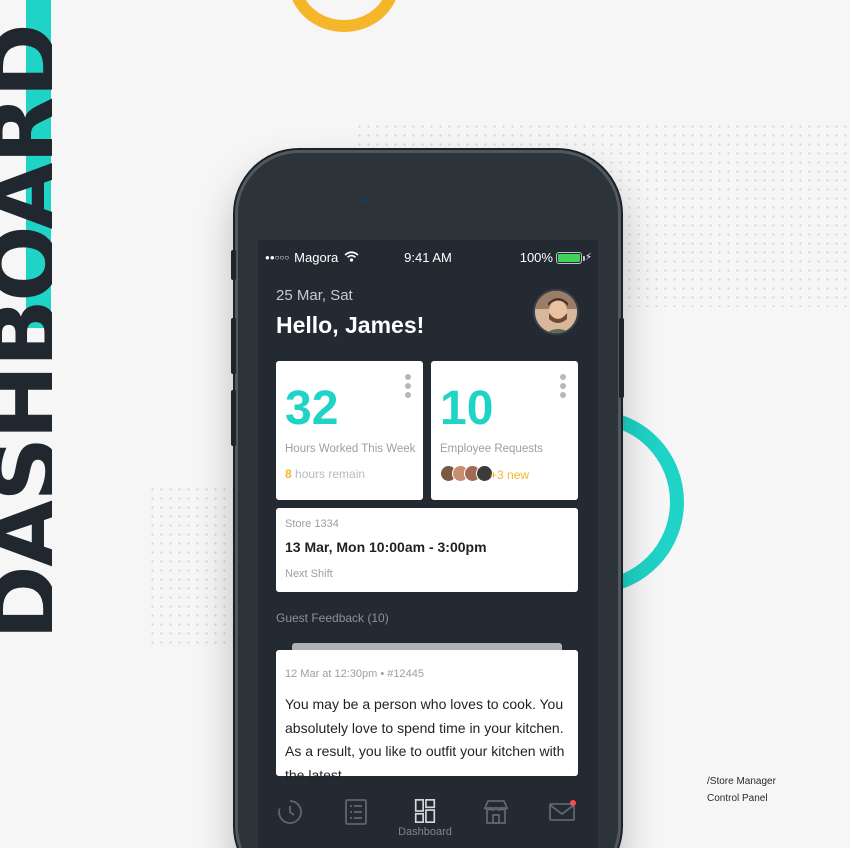  Describe the element at coordinates (467, 408) in the screenshot. I see `employee-requests-value: 10` at that location.